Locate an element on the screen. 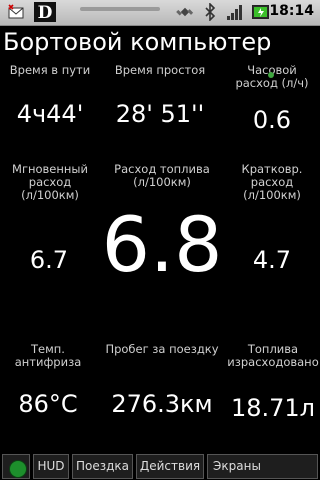  short-term-consumption-label: Кратковр. расход (л/100км) is located at coordinates (272, 182).